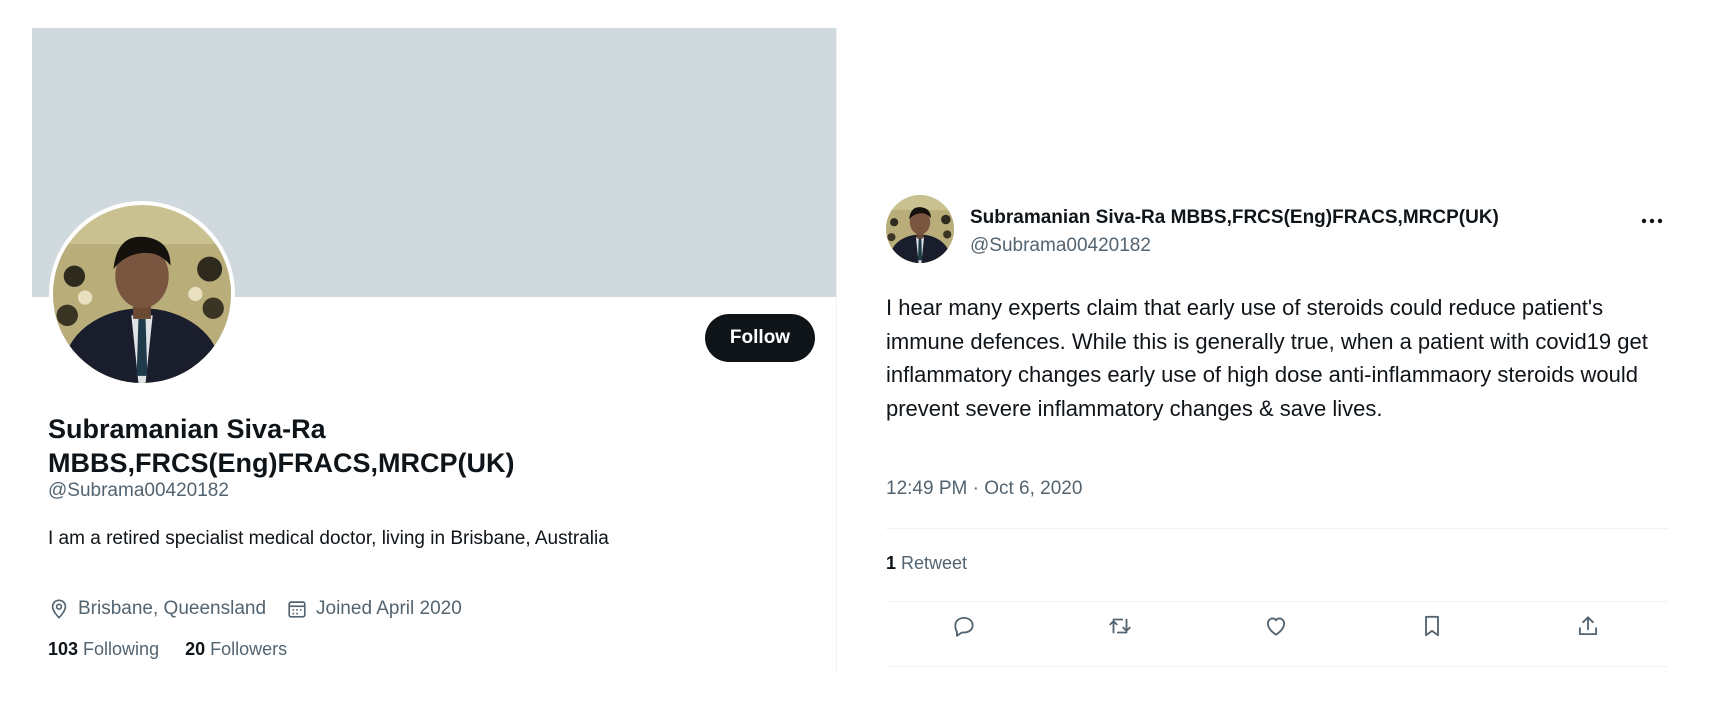  What do you see at coordinates (172, 608) in the screenshot?
I see `location-label: Brisbane, Queensland` at bounding box center [172, 608].